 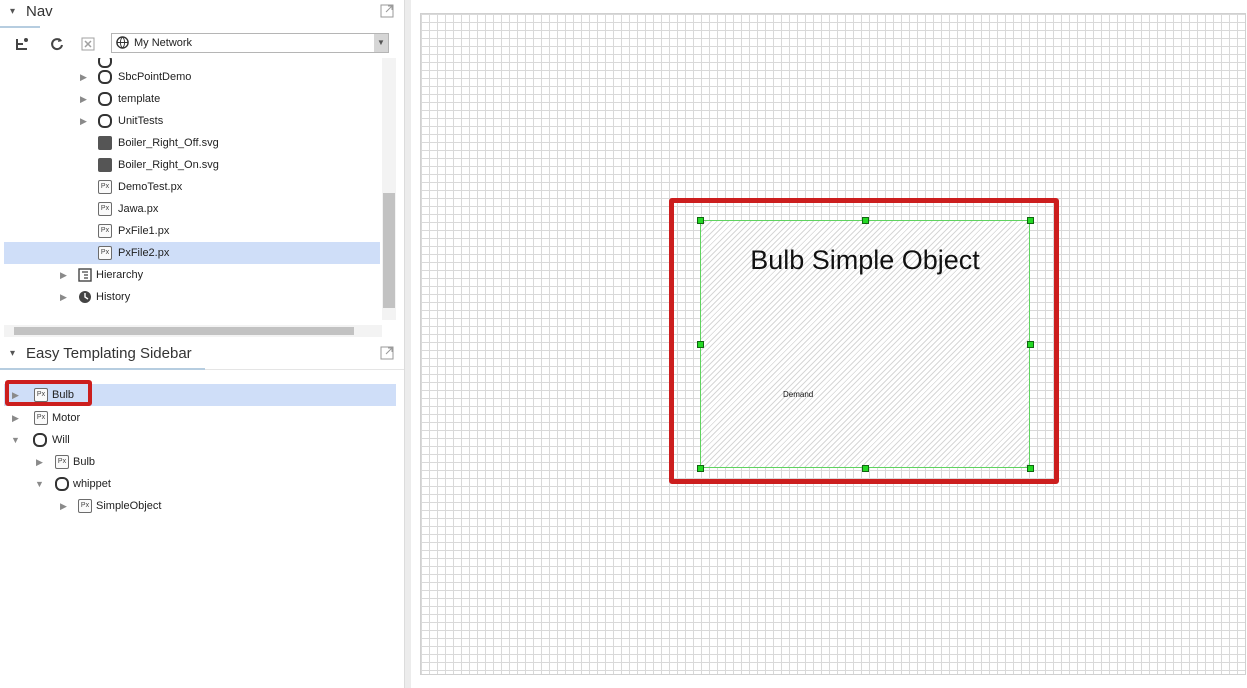 What do you see at coordinates (39, 11) in the screenshot?
I see `nav-title: Nav` at bounding box center [39, 11].